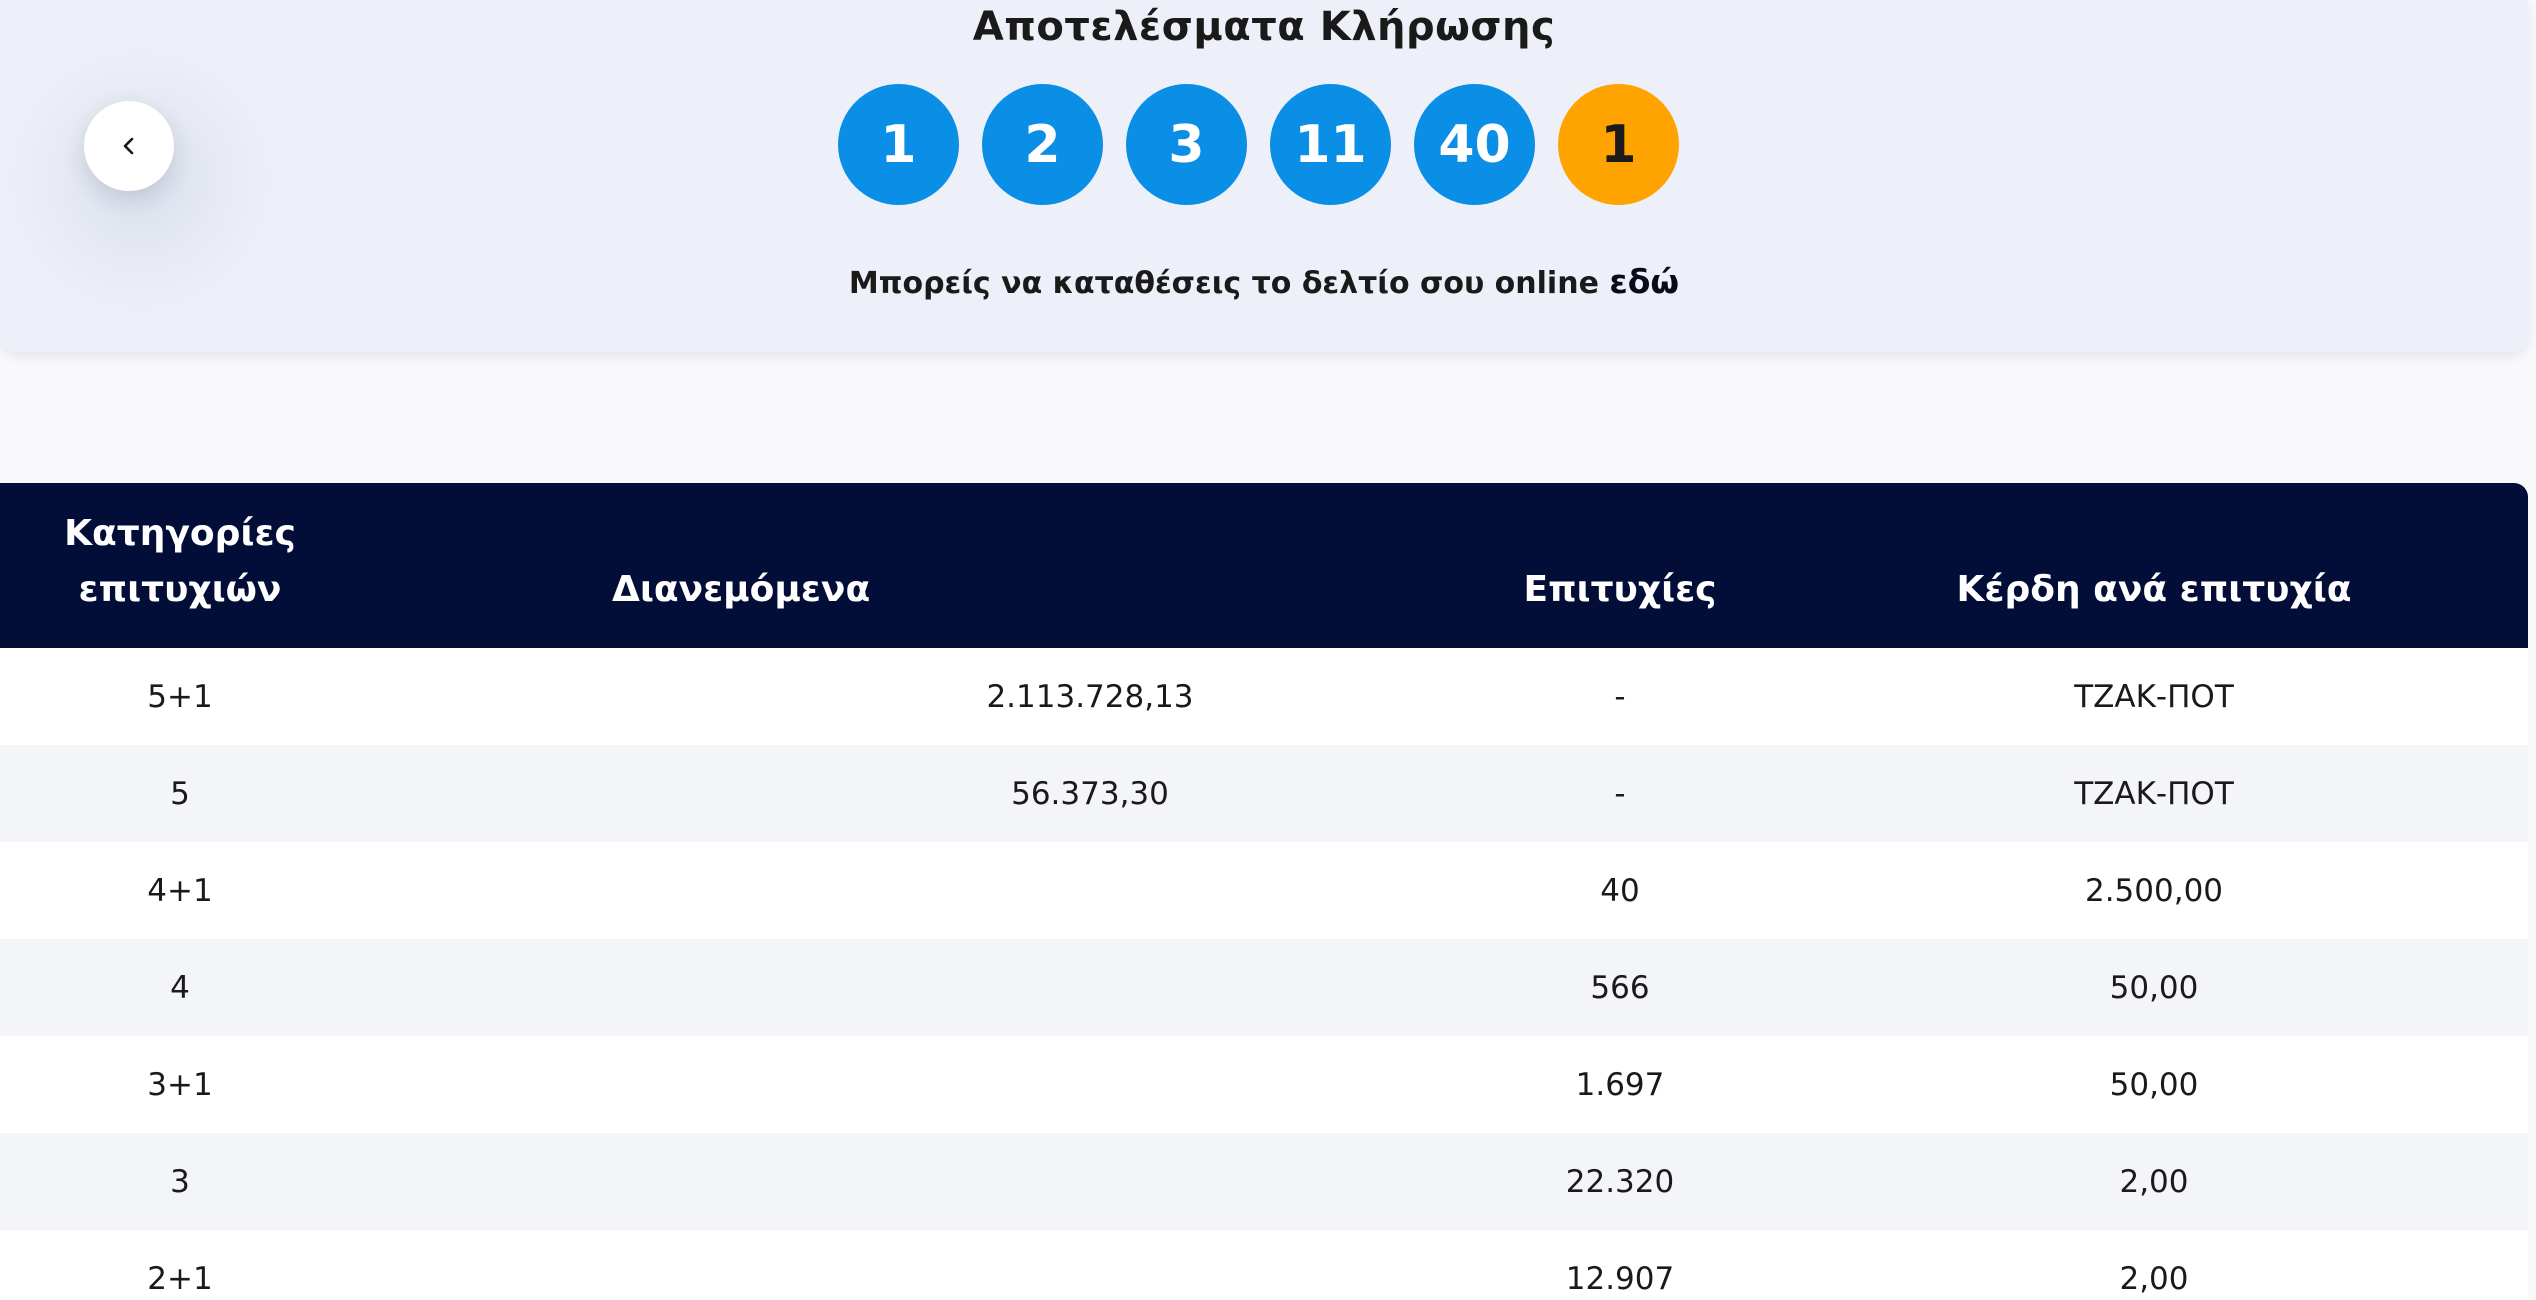 The width and height of the screenshot is (2536, 1300). What do you see at coordinates (180, 987) in the screenshot?
I see `cell-category: 4` at bounding box center [180, 987].